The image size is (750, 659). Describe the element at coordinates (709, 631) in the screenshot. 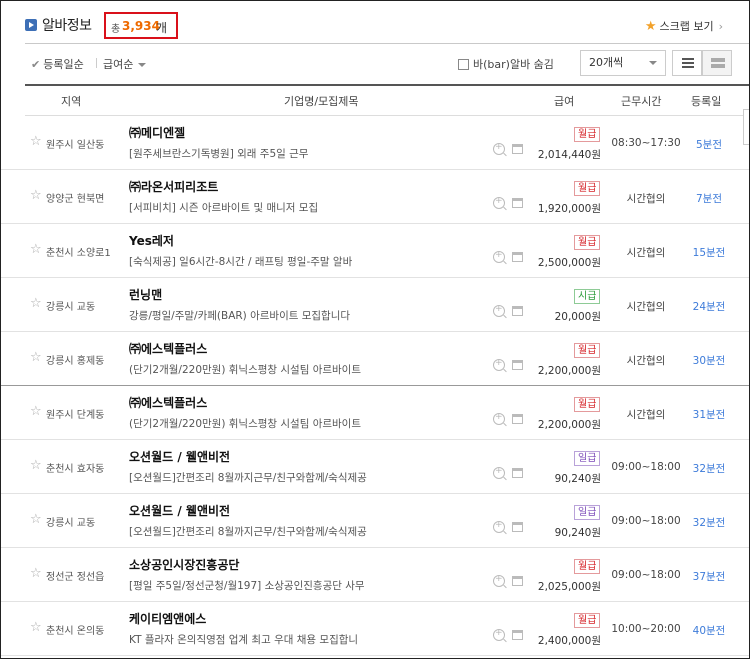

I see `row-registered: 40분전` at that location.